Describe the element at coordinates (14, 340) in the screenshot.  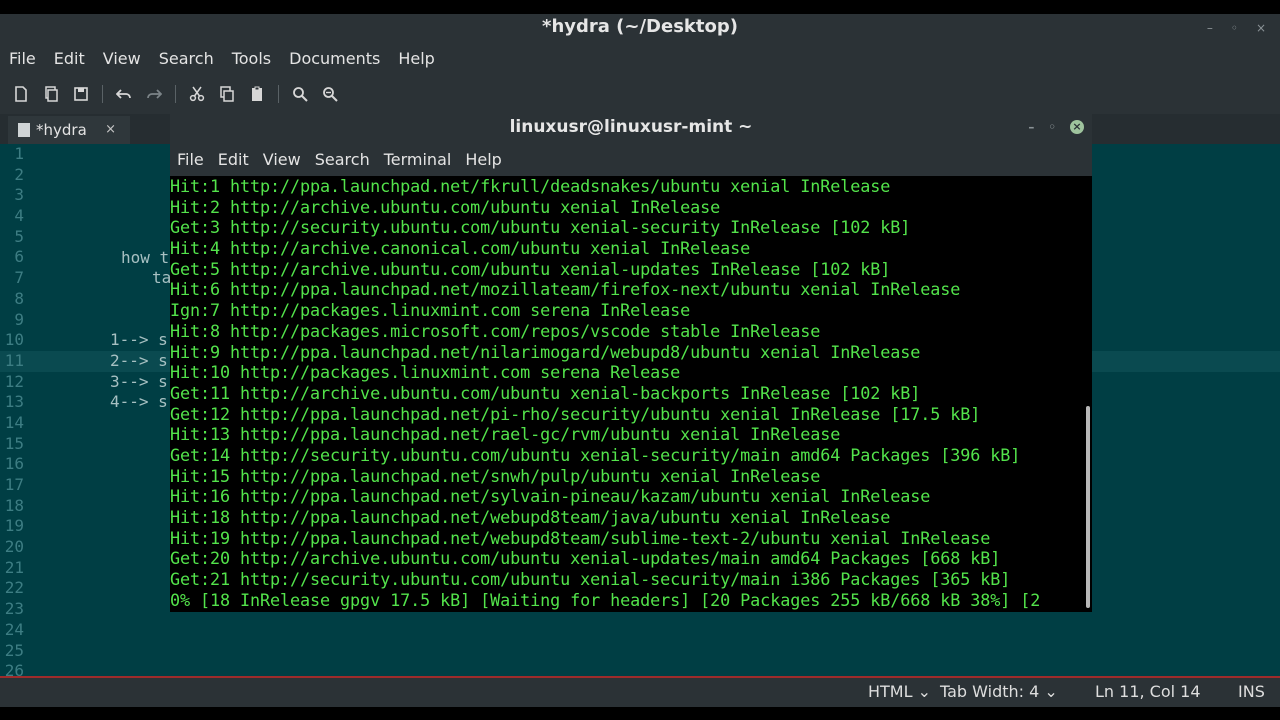
I see `line-number: 10` at that location.